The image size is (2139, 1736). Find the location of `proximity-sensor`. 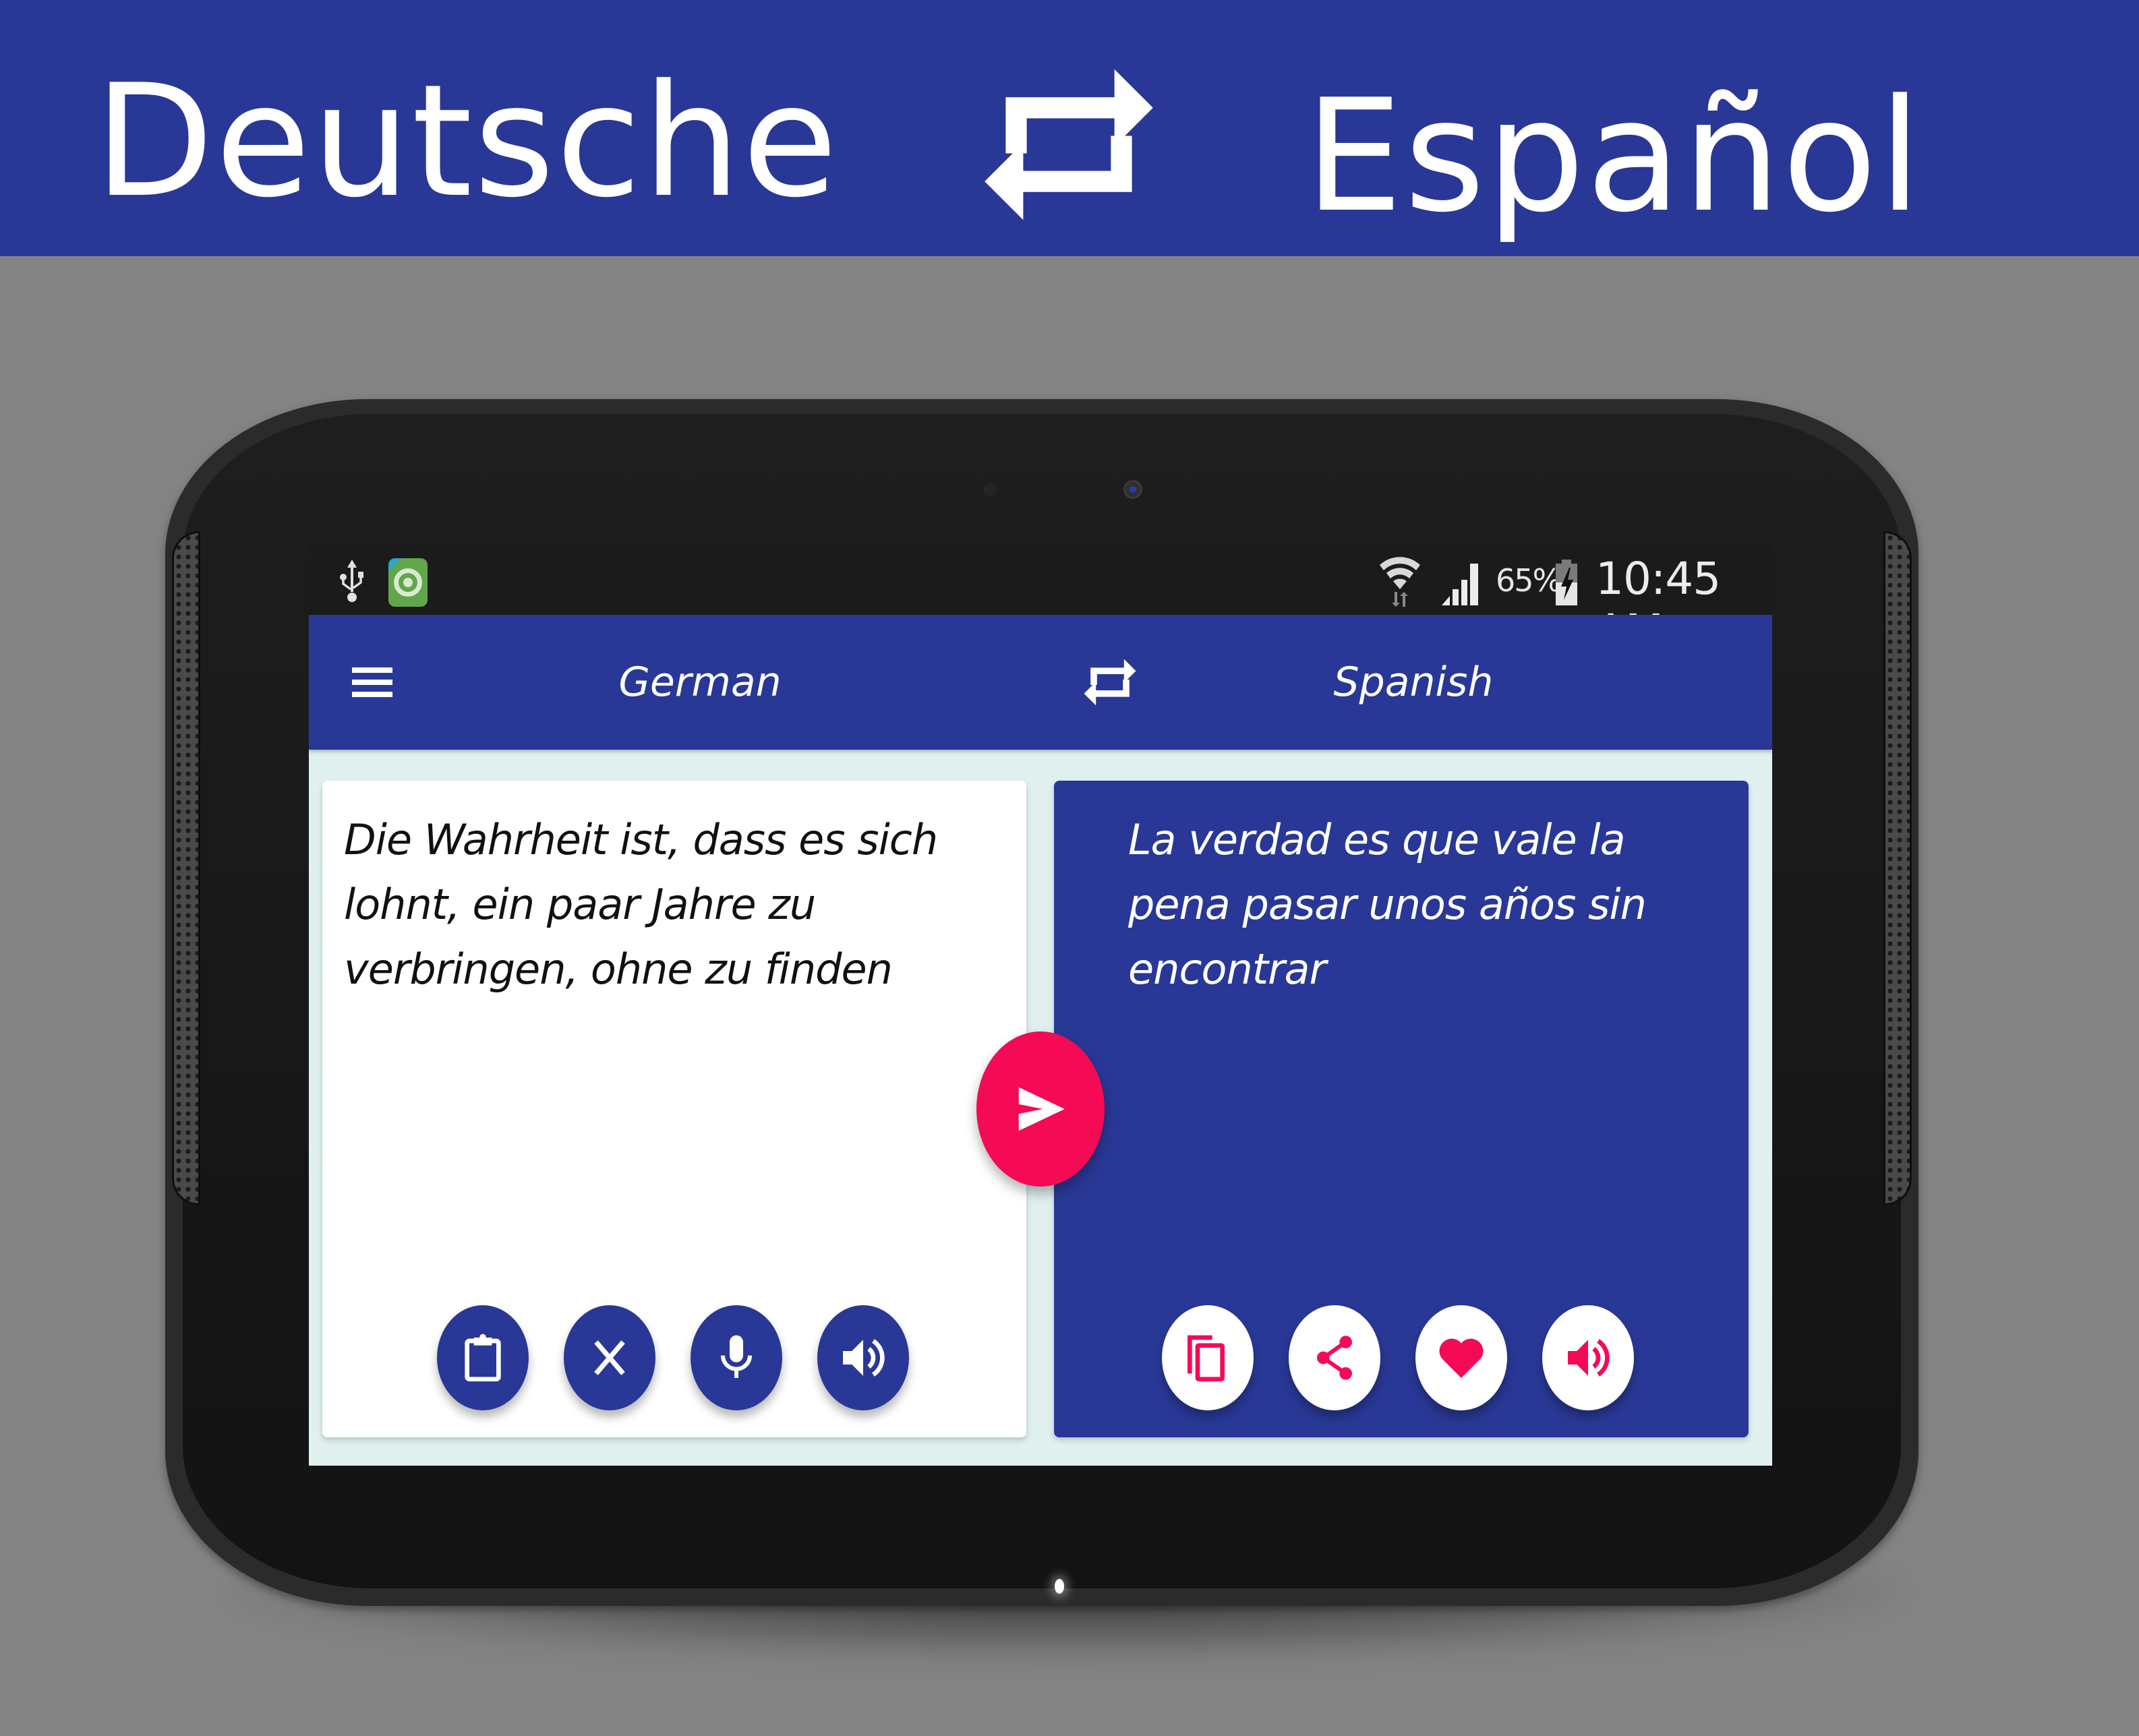

proximity-sensor is located at coordinates (990, 489).